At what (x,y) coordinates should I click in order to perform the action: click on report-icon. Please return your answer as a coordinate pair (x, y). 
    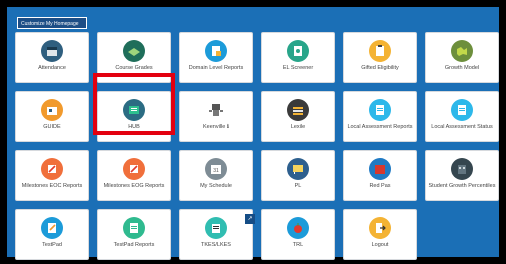
    Looking at the image, I should click on (216, 51).